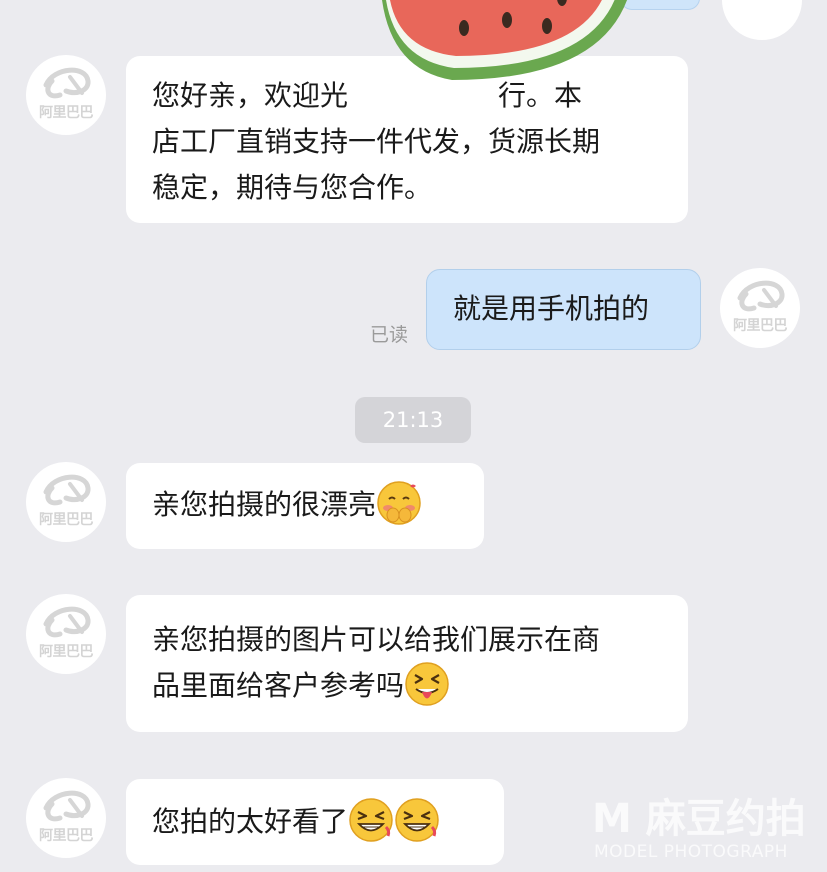  What do you see at coordinates (551, 308) in the screenshot?
I see `message-line: 就是用手机拍的` at bounding box center [551, 308].